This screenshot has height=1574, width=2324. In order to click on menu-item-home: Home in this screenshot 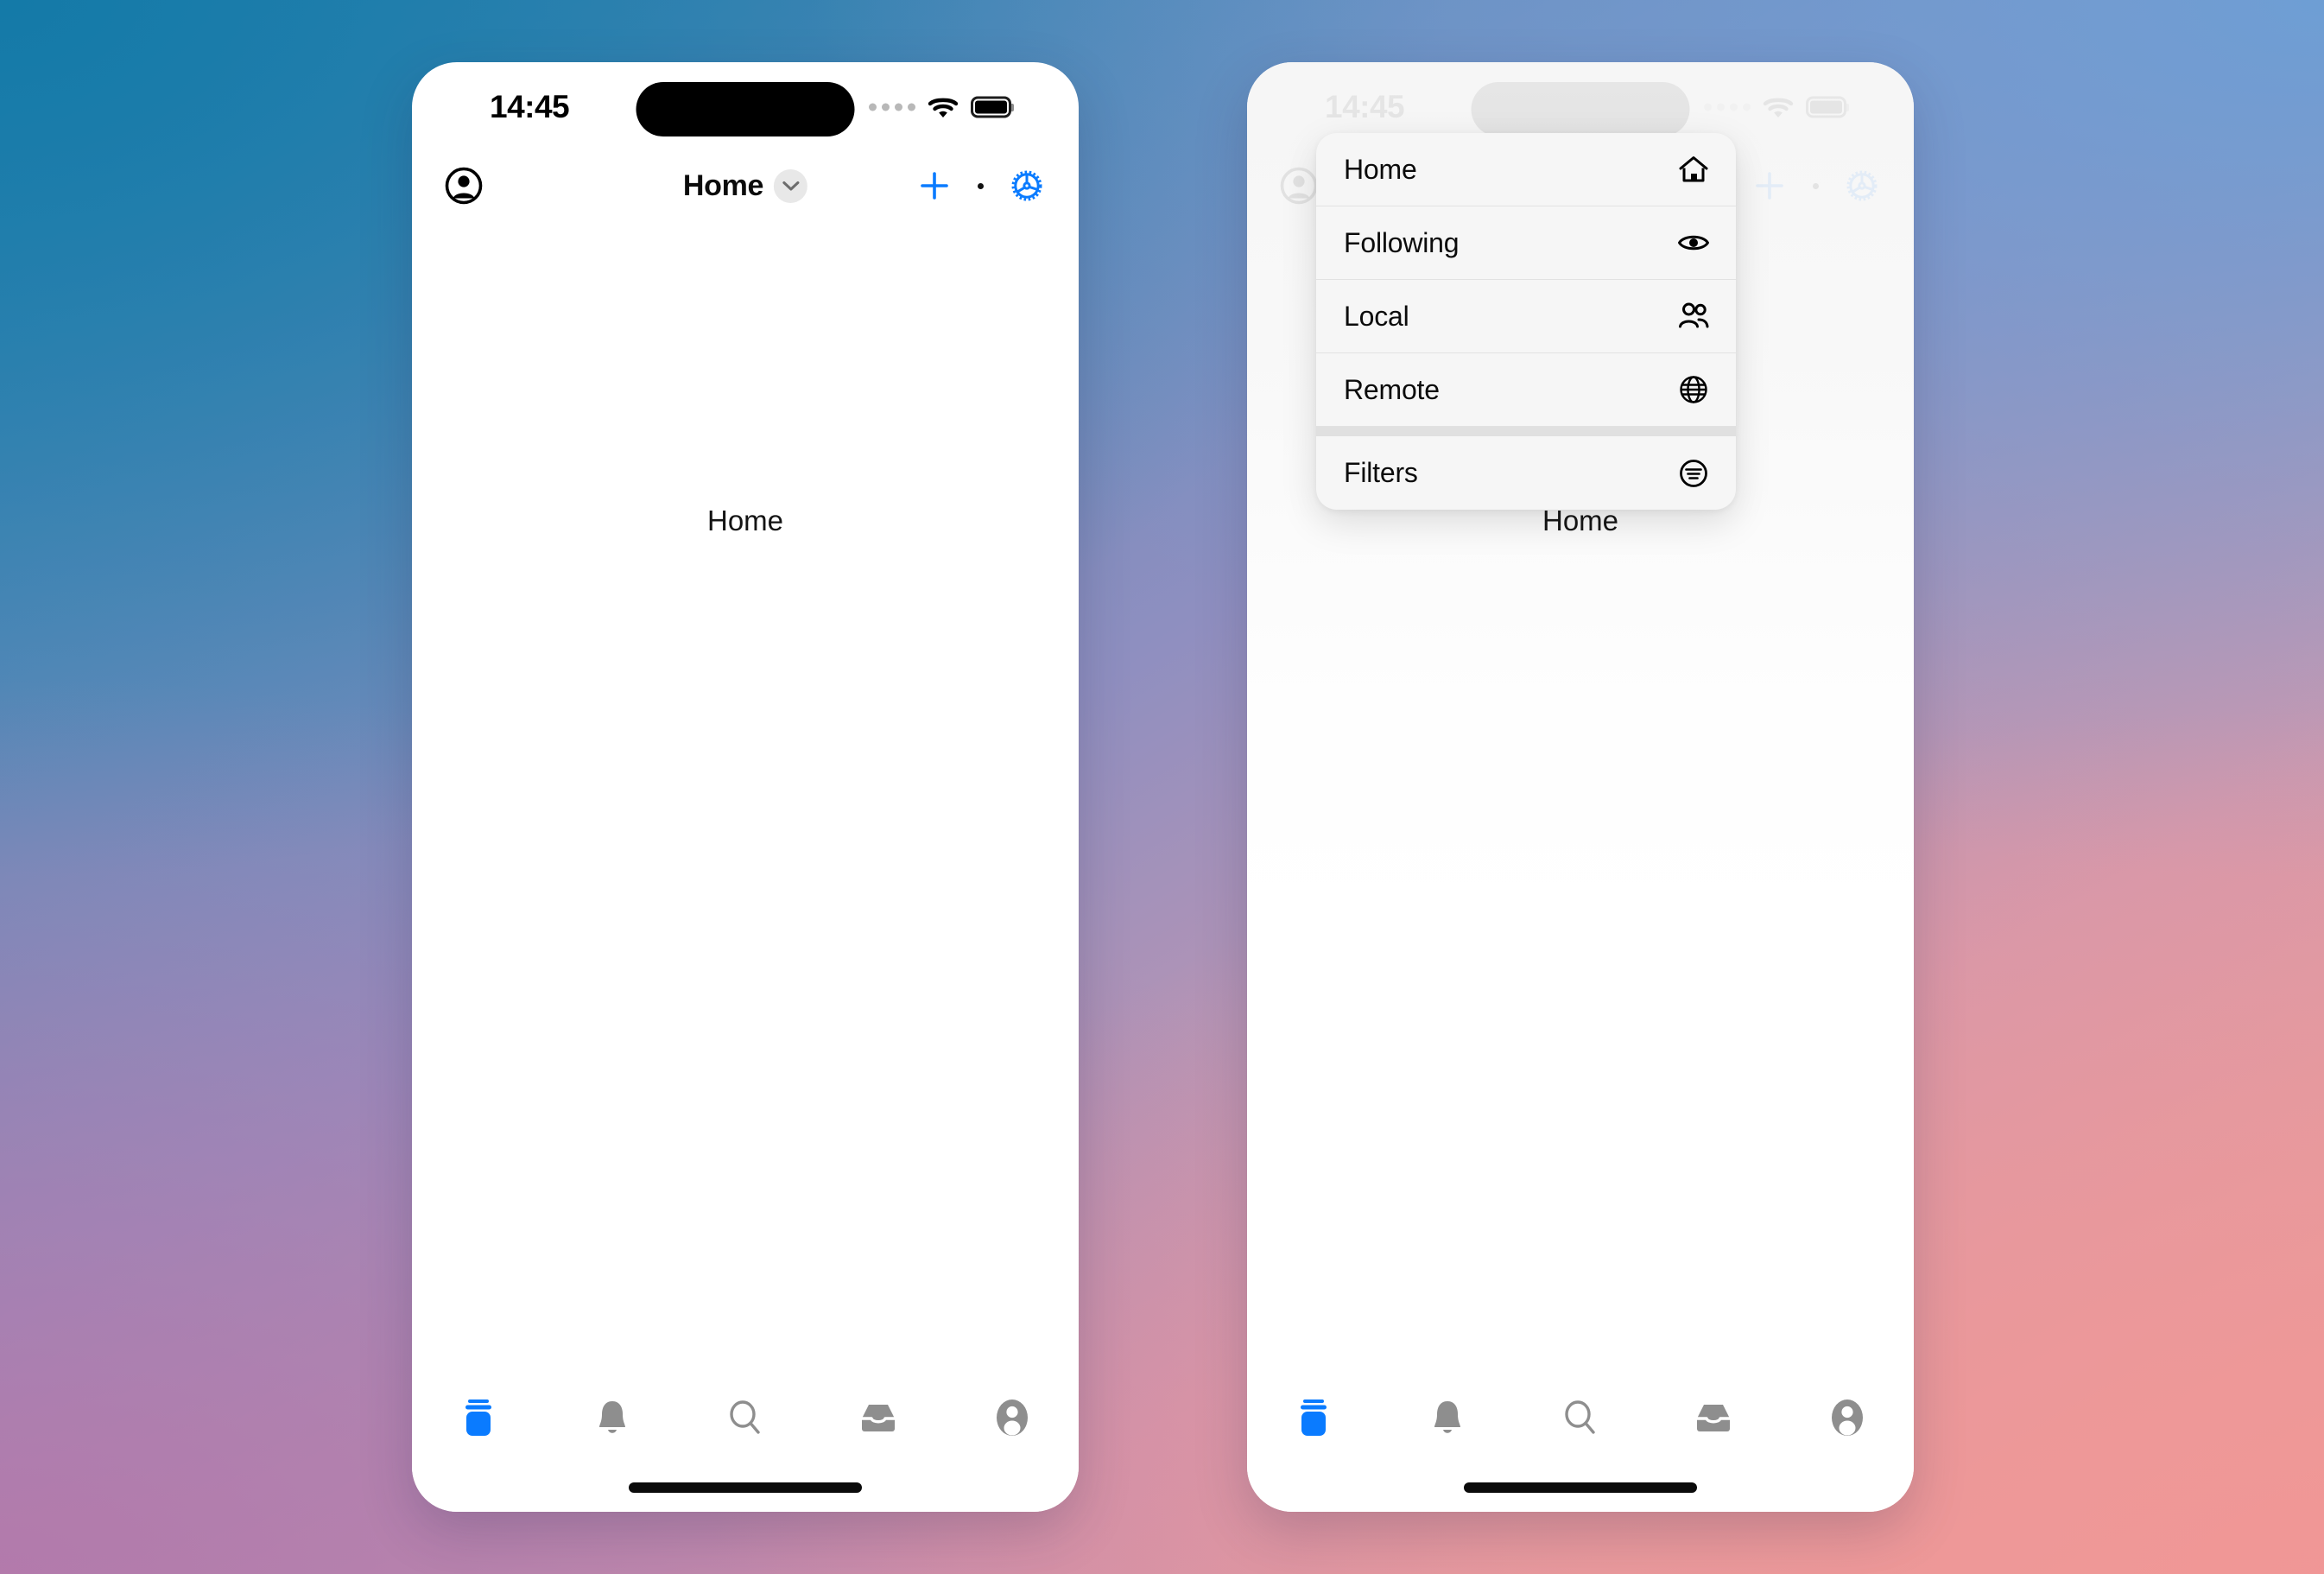, I will do `click(1526, 169)`.